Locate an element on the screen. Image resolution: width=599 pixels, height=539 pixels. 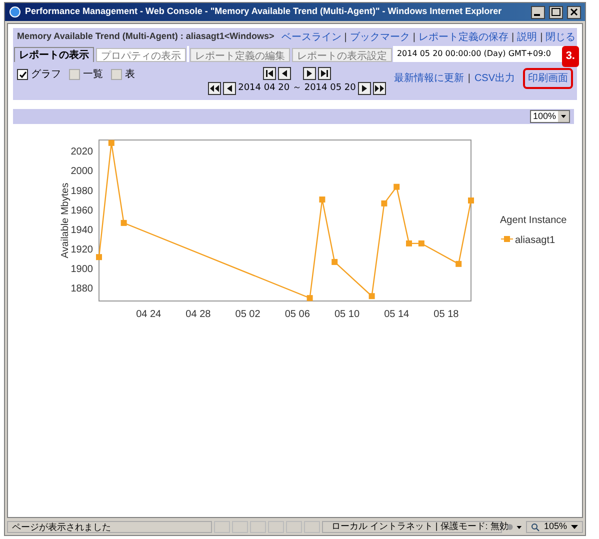
zoom-control: 105% is located at coordinates (554, 527).